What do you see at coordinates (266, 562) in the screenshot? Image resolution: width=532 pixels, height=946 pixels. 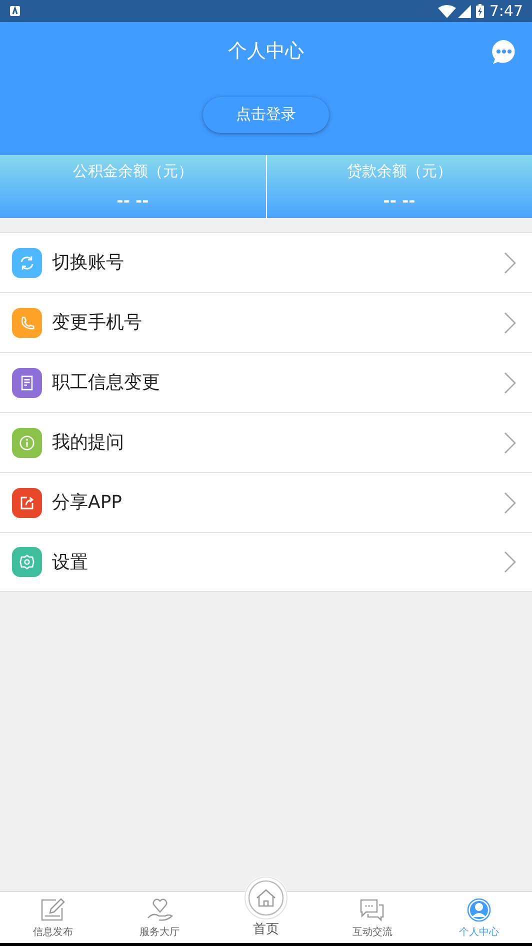 I see `menu-item: 设置` at bounding box center [266, 562].